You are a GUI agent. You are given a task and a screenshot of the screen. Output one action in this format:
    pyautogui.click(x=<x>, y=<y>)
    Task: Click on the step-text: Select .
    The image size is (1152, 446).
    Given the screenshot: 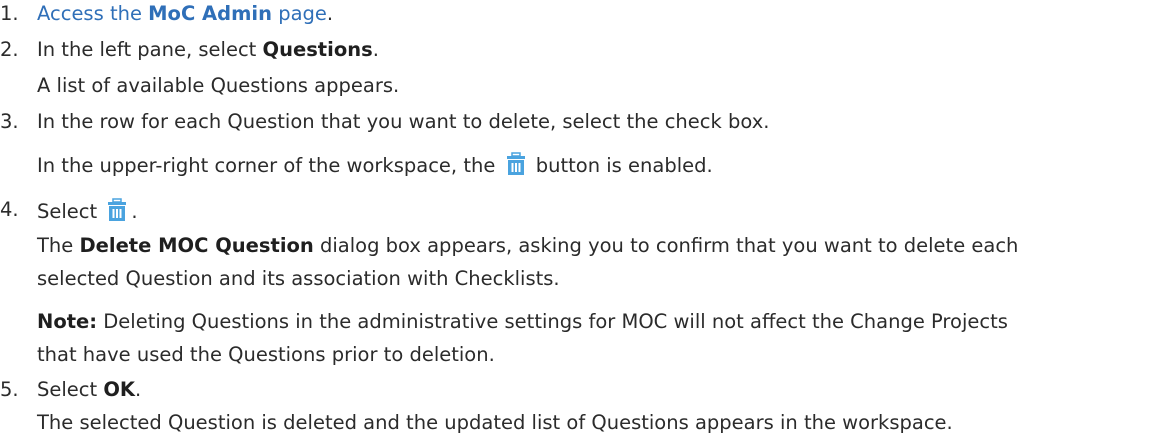 What is the action you would take?
    pyautogui.click(x=87, y=212)
    